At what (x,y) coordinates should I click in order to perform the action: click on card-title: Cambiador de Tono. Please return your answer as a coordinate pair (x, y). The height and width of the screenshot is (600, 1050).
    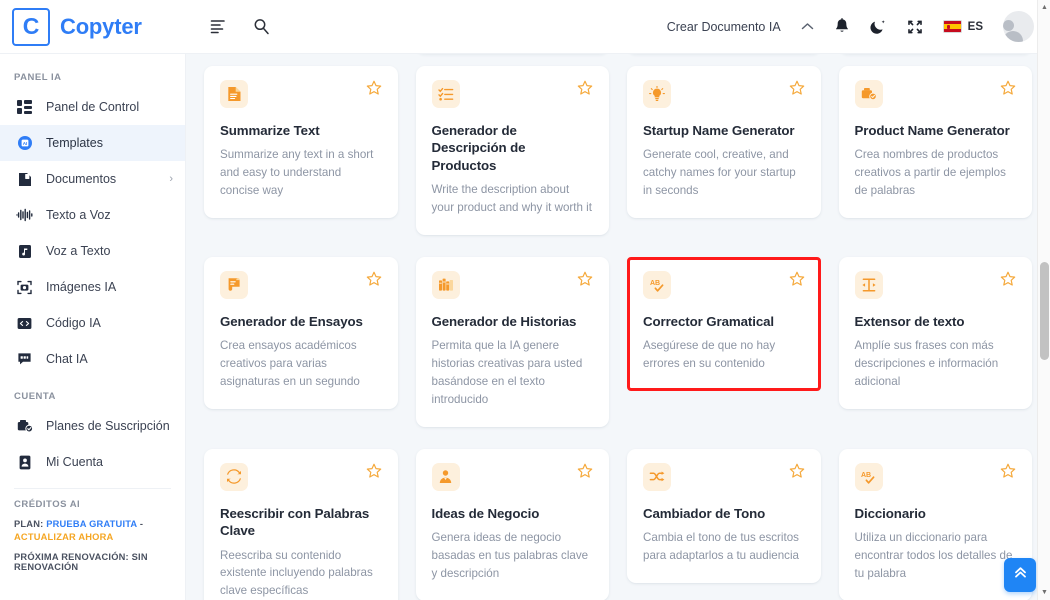
    Looking at the image, I should click on (704, 513).